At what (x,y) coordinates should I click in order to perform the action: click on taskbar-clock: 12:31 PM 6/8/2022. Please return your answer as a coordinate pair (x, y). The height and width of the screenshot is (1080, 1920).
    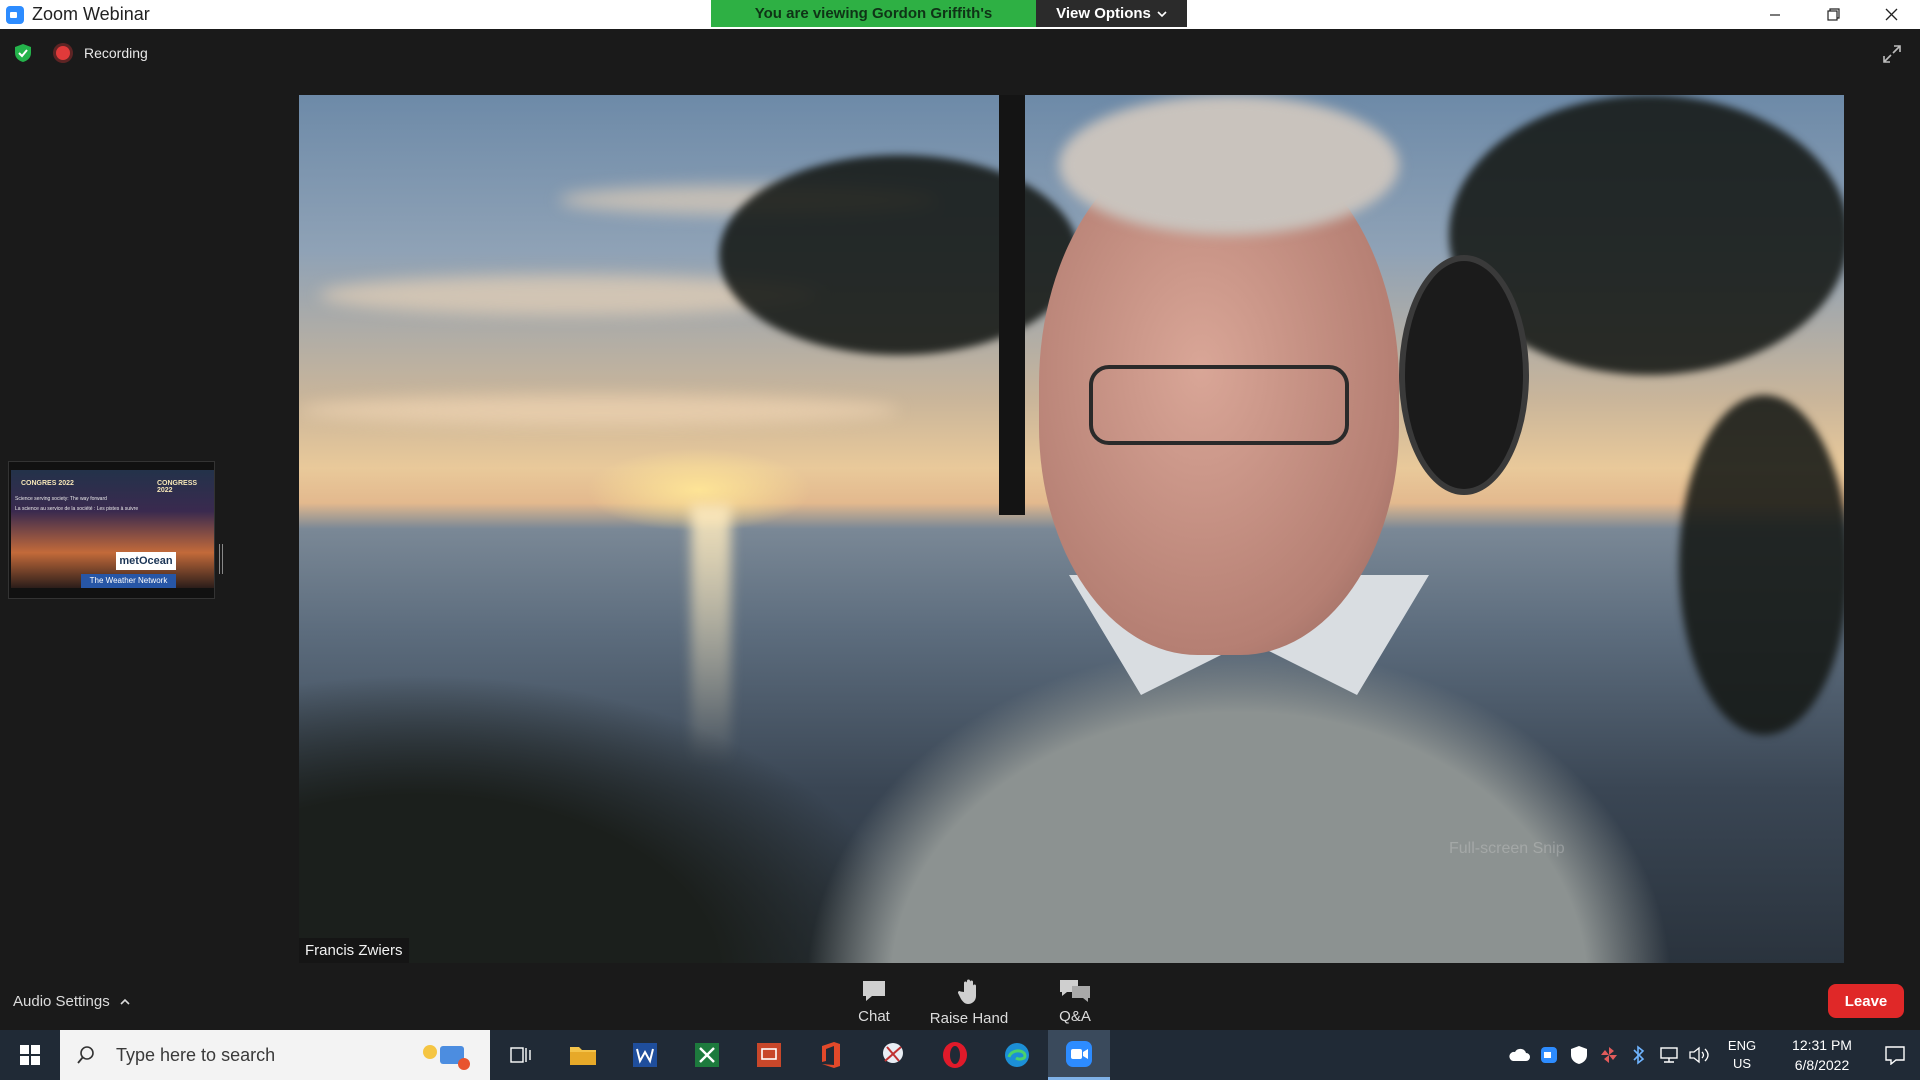
    Looking at the image, I should click on (1822, 1055).